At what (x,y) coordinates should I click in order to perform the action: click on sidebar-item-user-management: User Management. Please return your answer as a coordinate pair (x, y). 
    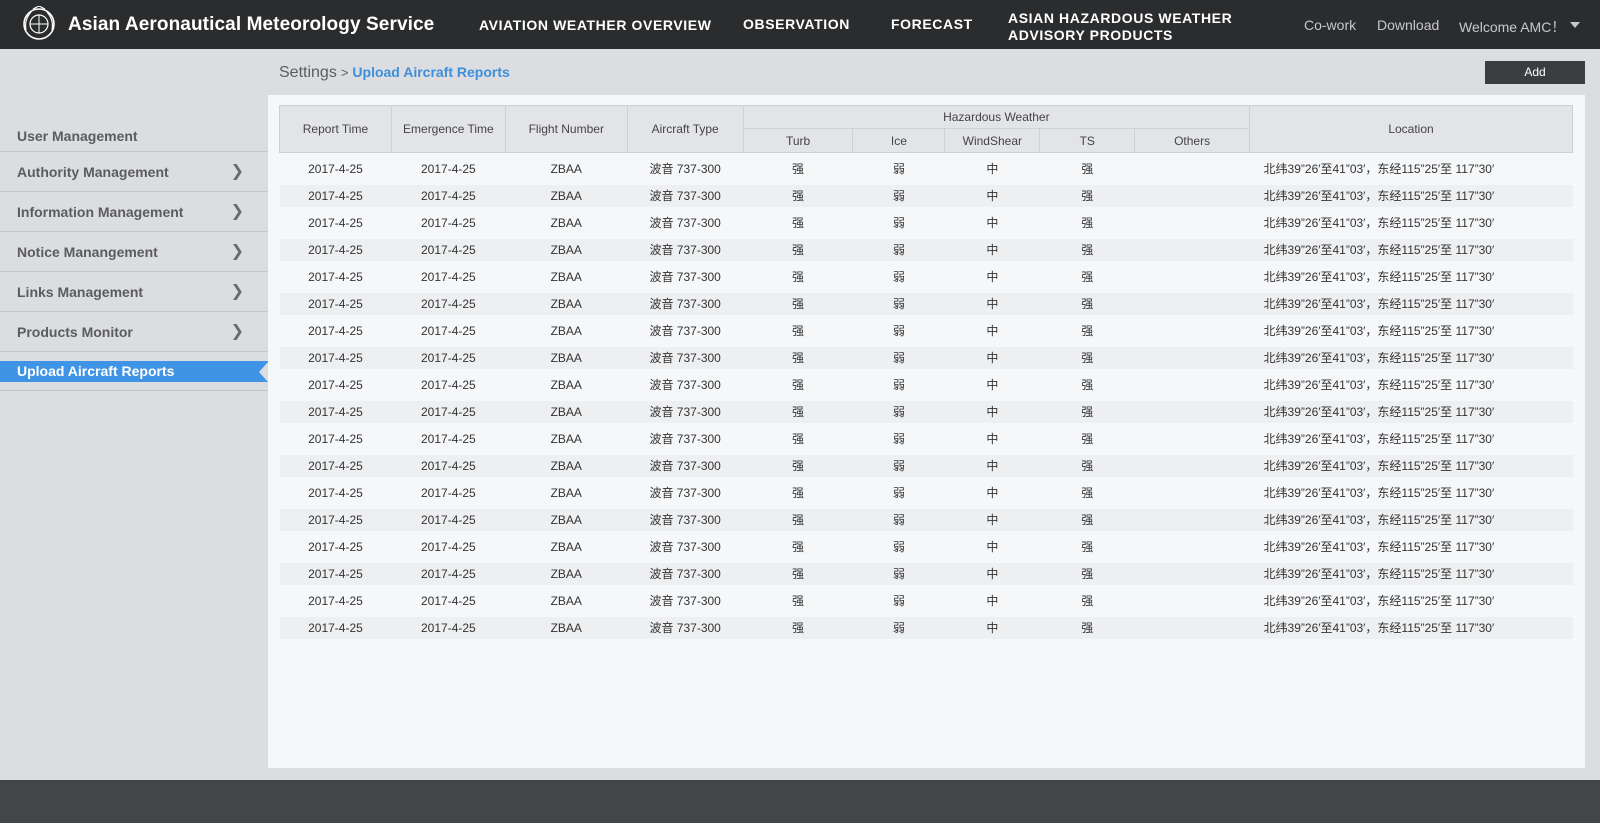
    Looking at the image, I should click on (134, 136).